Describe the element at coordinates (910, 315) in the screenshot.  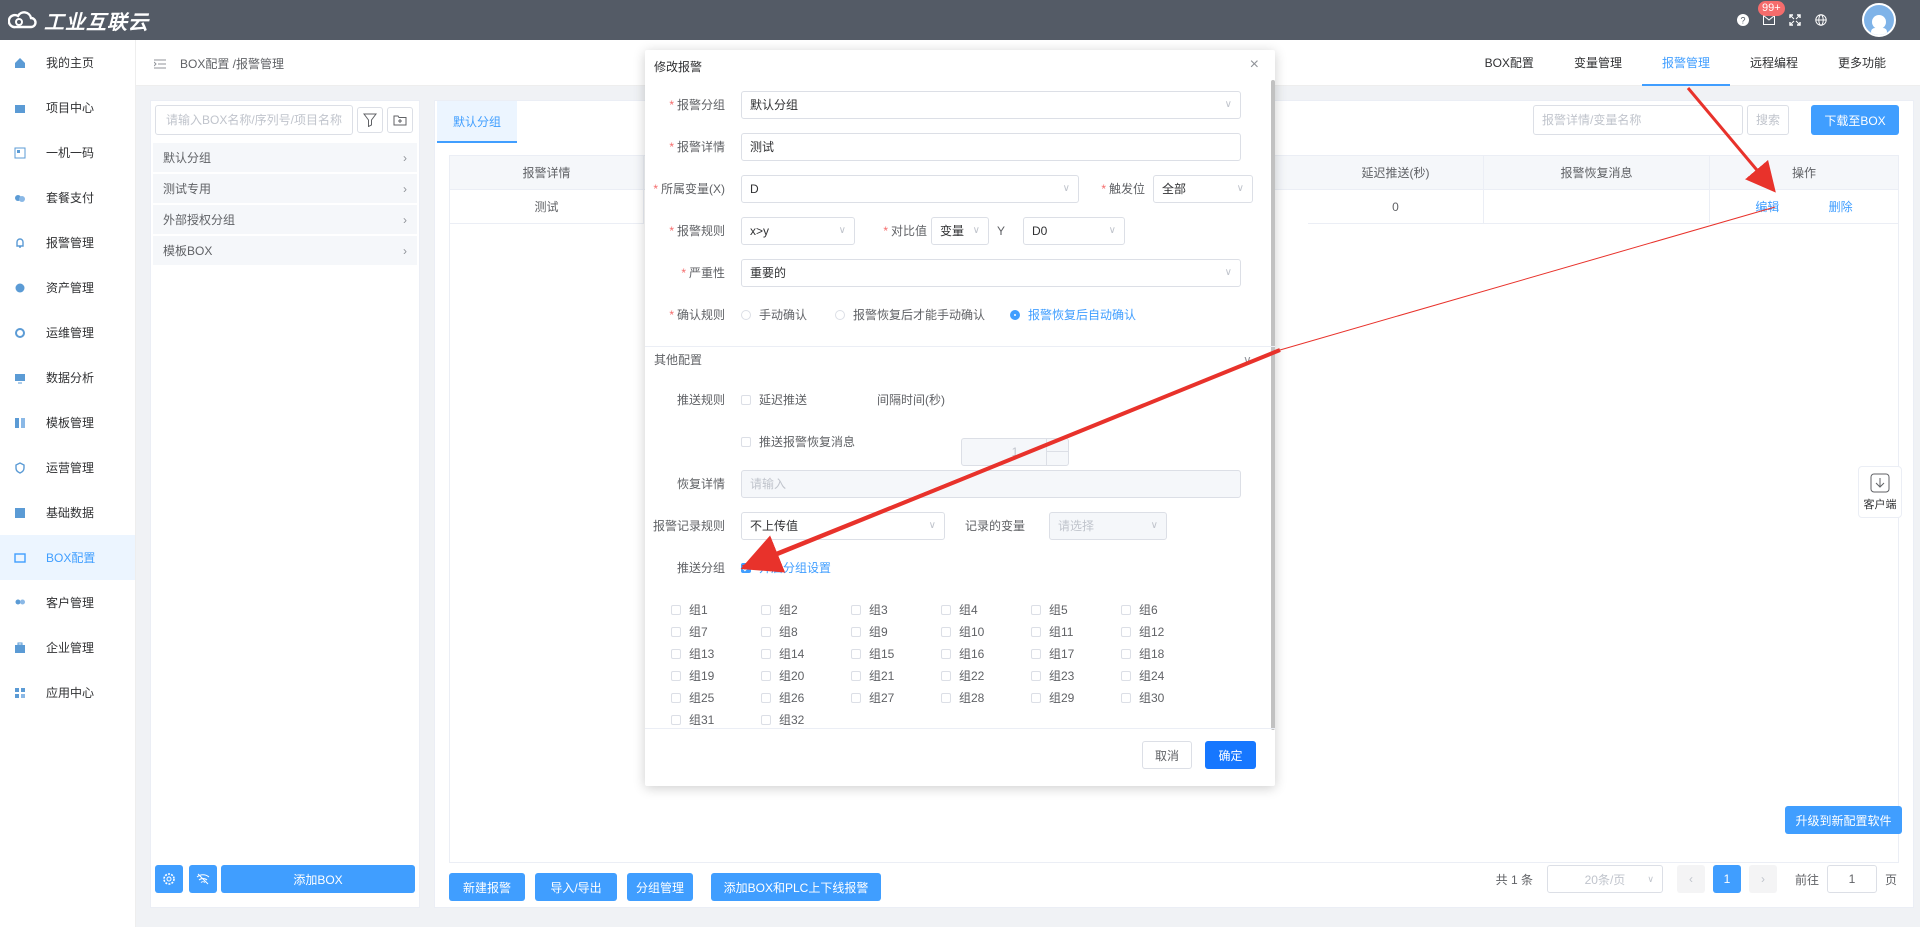
I see `radio-confirm-after-restore: 报警恢复后才能手动确认` at that location.